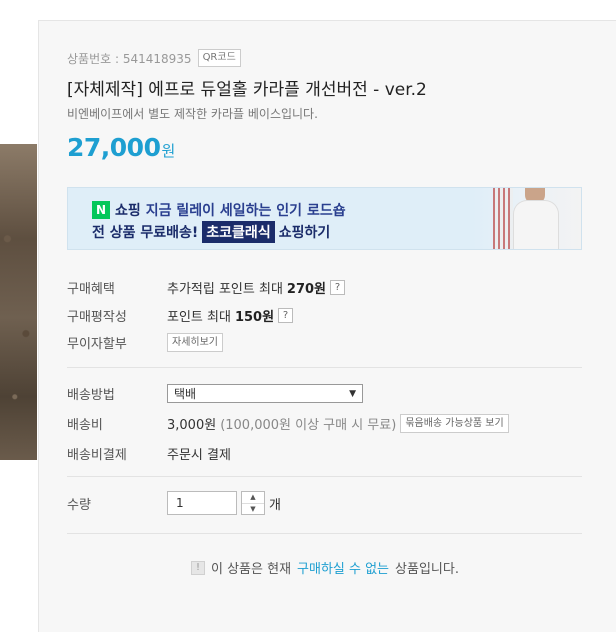  What do you see at coordinates (168, 151) in the screenshot?
I see `price-unit: 원` at bounding box center [168, 151].